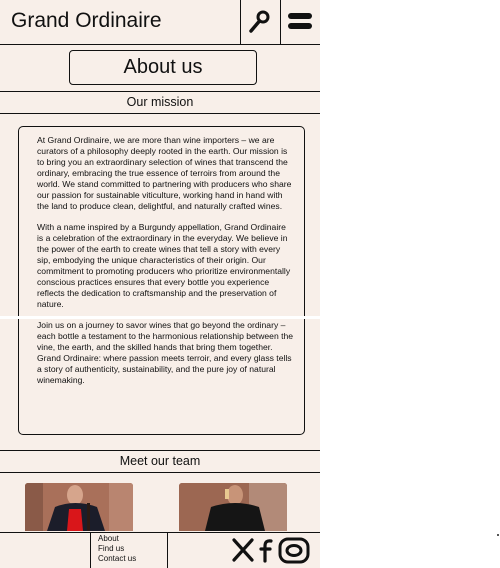  What do you see at coordinates (267, 550) in the screenshot?
I see `facebook-icon` at bounding box center [267, 550].